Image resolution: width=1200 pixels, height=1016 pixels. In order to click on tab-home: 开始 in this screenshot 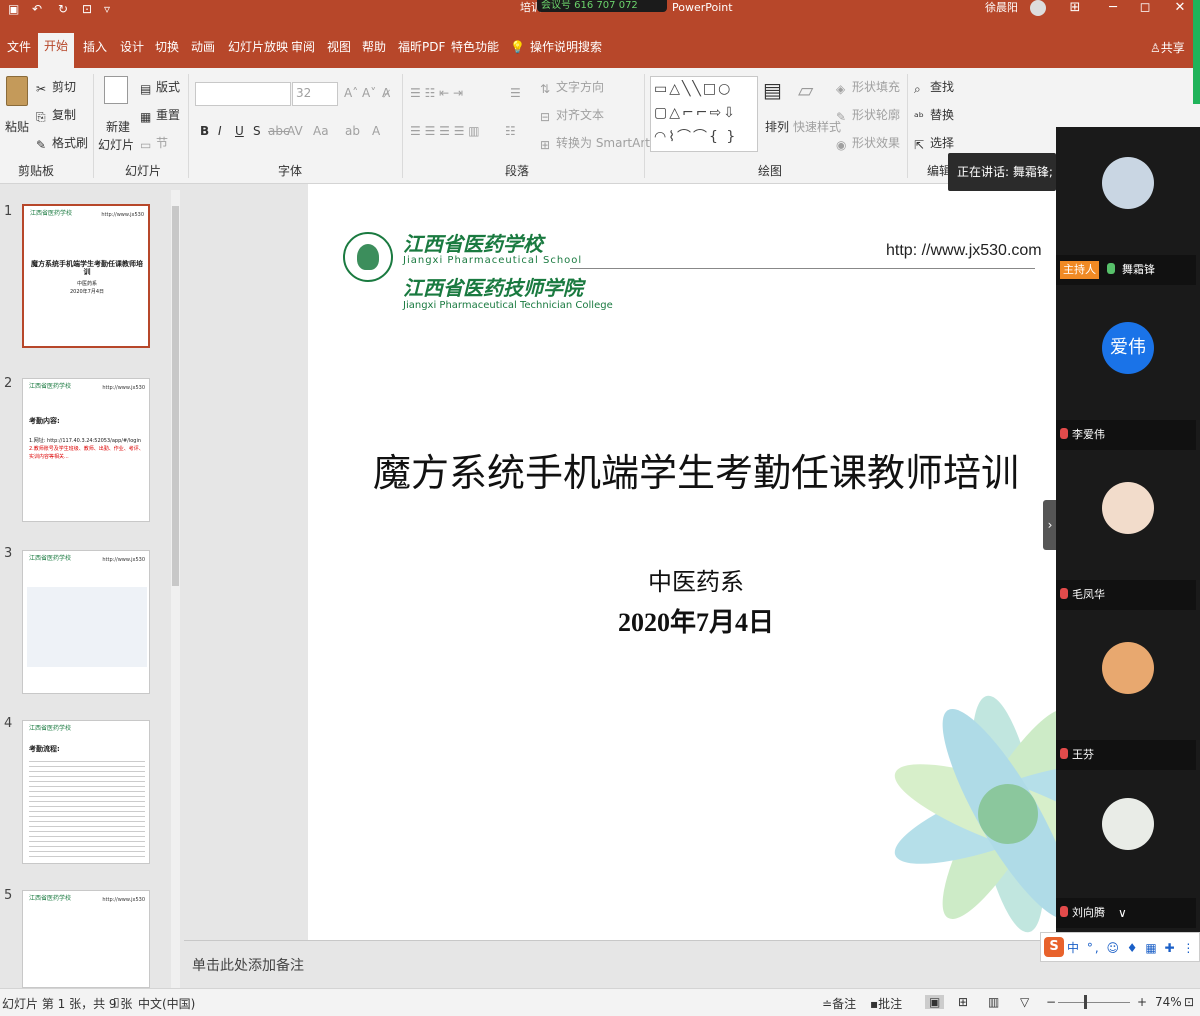, I will do `click(56, 50)`.